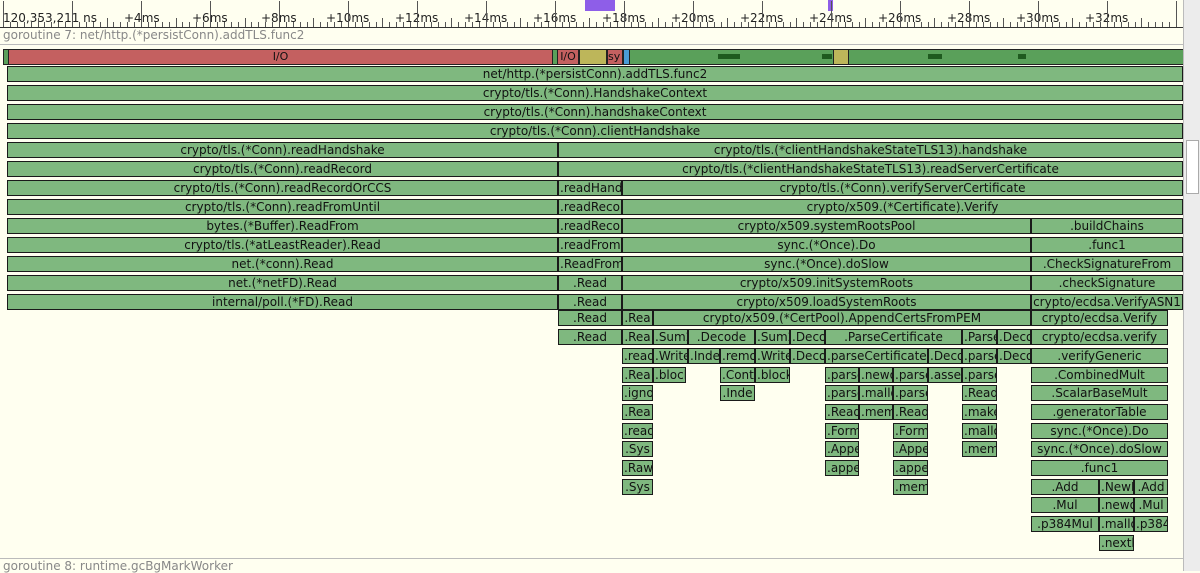  What do you see at coordinates (282, 150) in the screenshot?
I see `span-readhandshake: crypto/tls.(*Conn).readHandshake` at bounding box center [282, 150].